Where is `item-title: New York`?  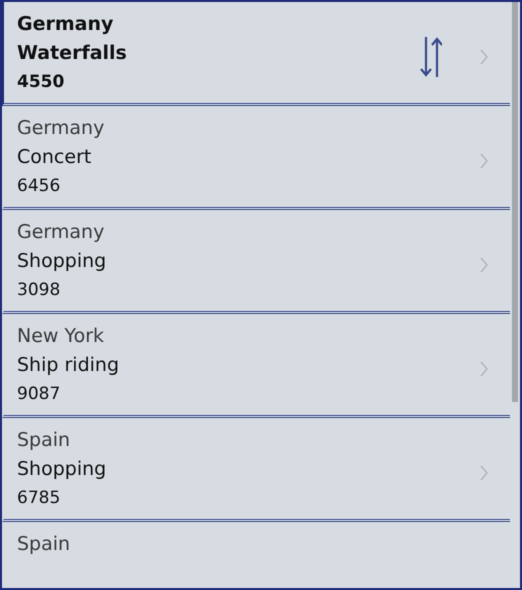 item-title: New York is located at coordinates (60, 336).